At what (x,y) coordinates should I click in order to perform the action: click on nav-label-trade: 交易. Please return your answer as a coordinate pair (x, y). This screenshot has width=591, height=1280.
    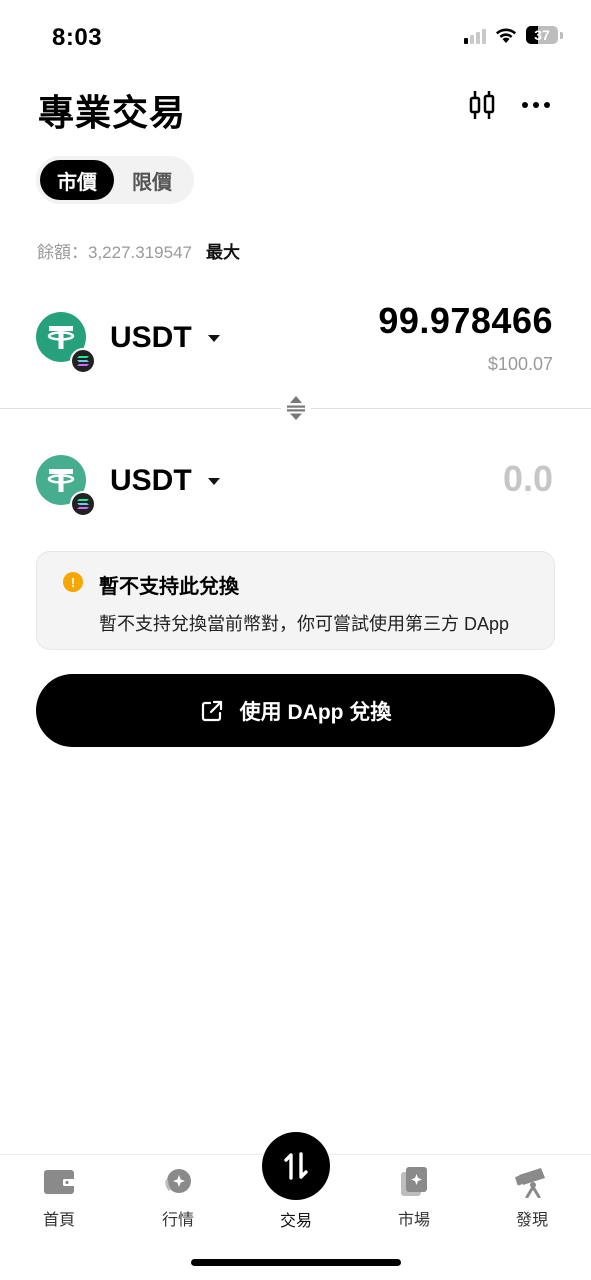
    Looking at the image, I should click on (295, 1221).